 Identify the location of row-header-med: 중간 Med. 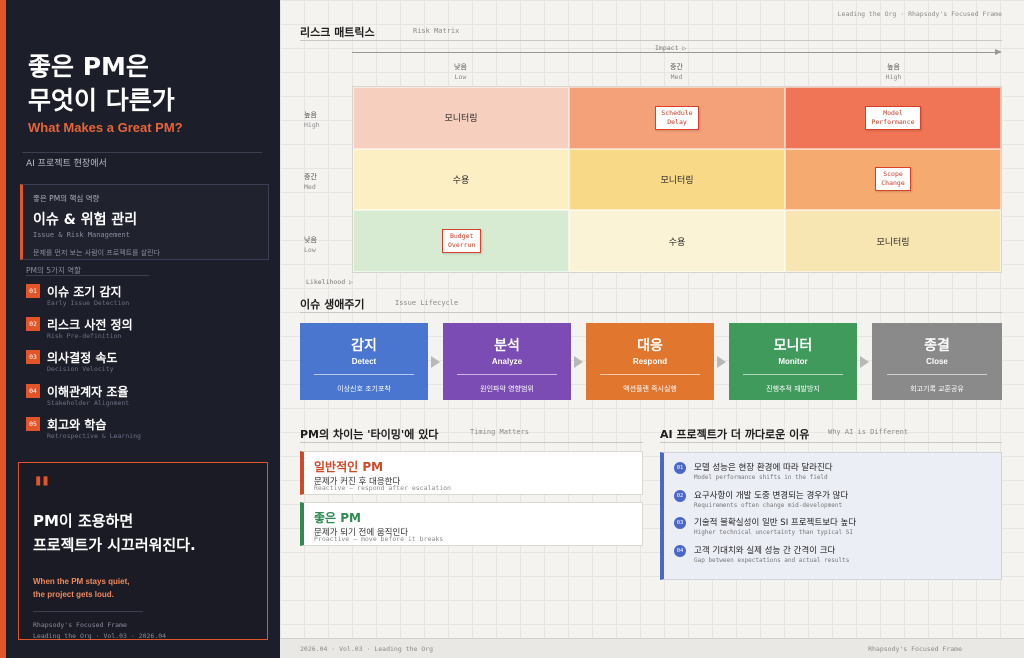
(310, 182).